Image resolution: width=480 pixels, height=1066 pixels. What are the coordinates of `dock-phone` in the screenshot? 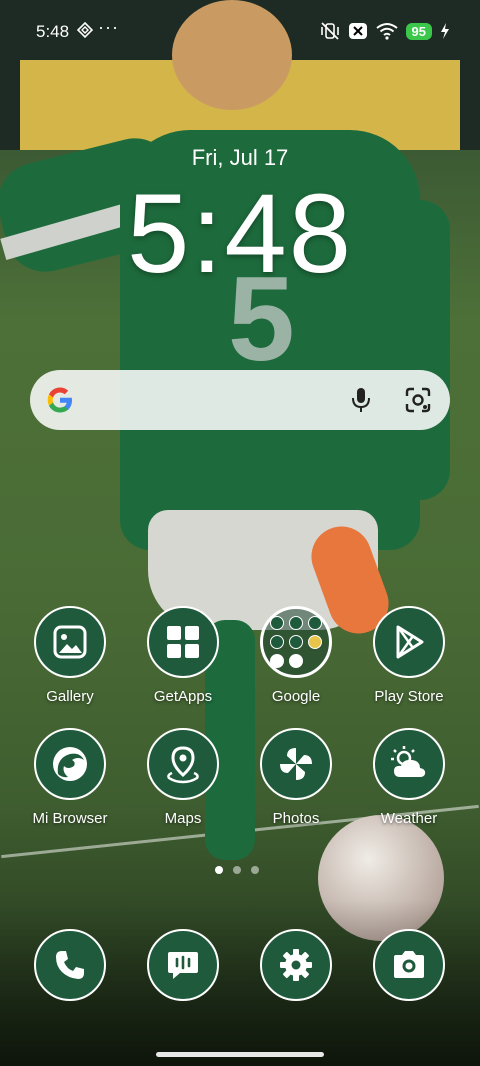 It's located at (70, 965).